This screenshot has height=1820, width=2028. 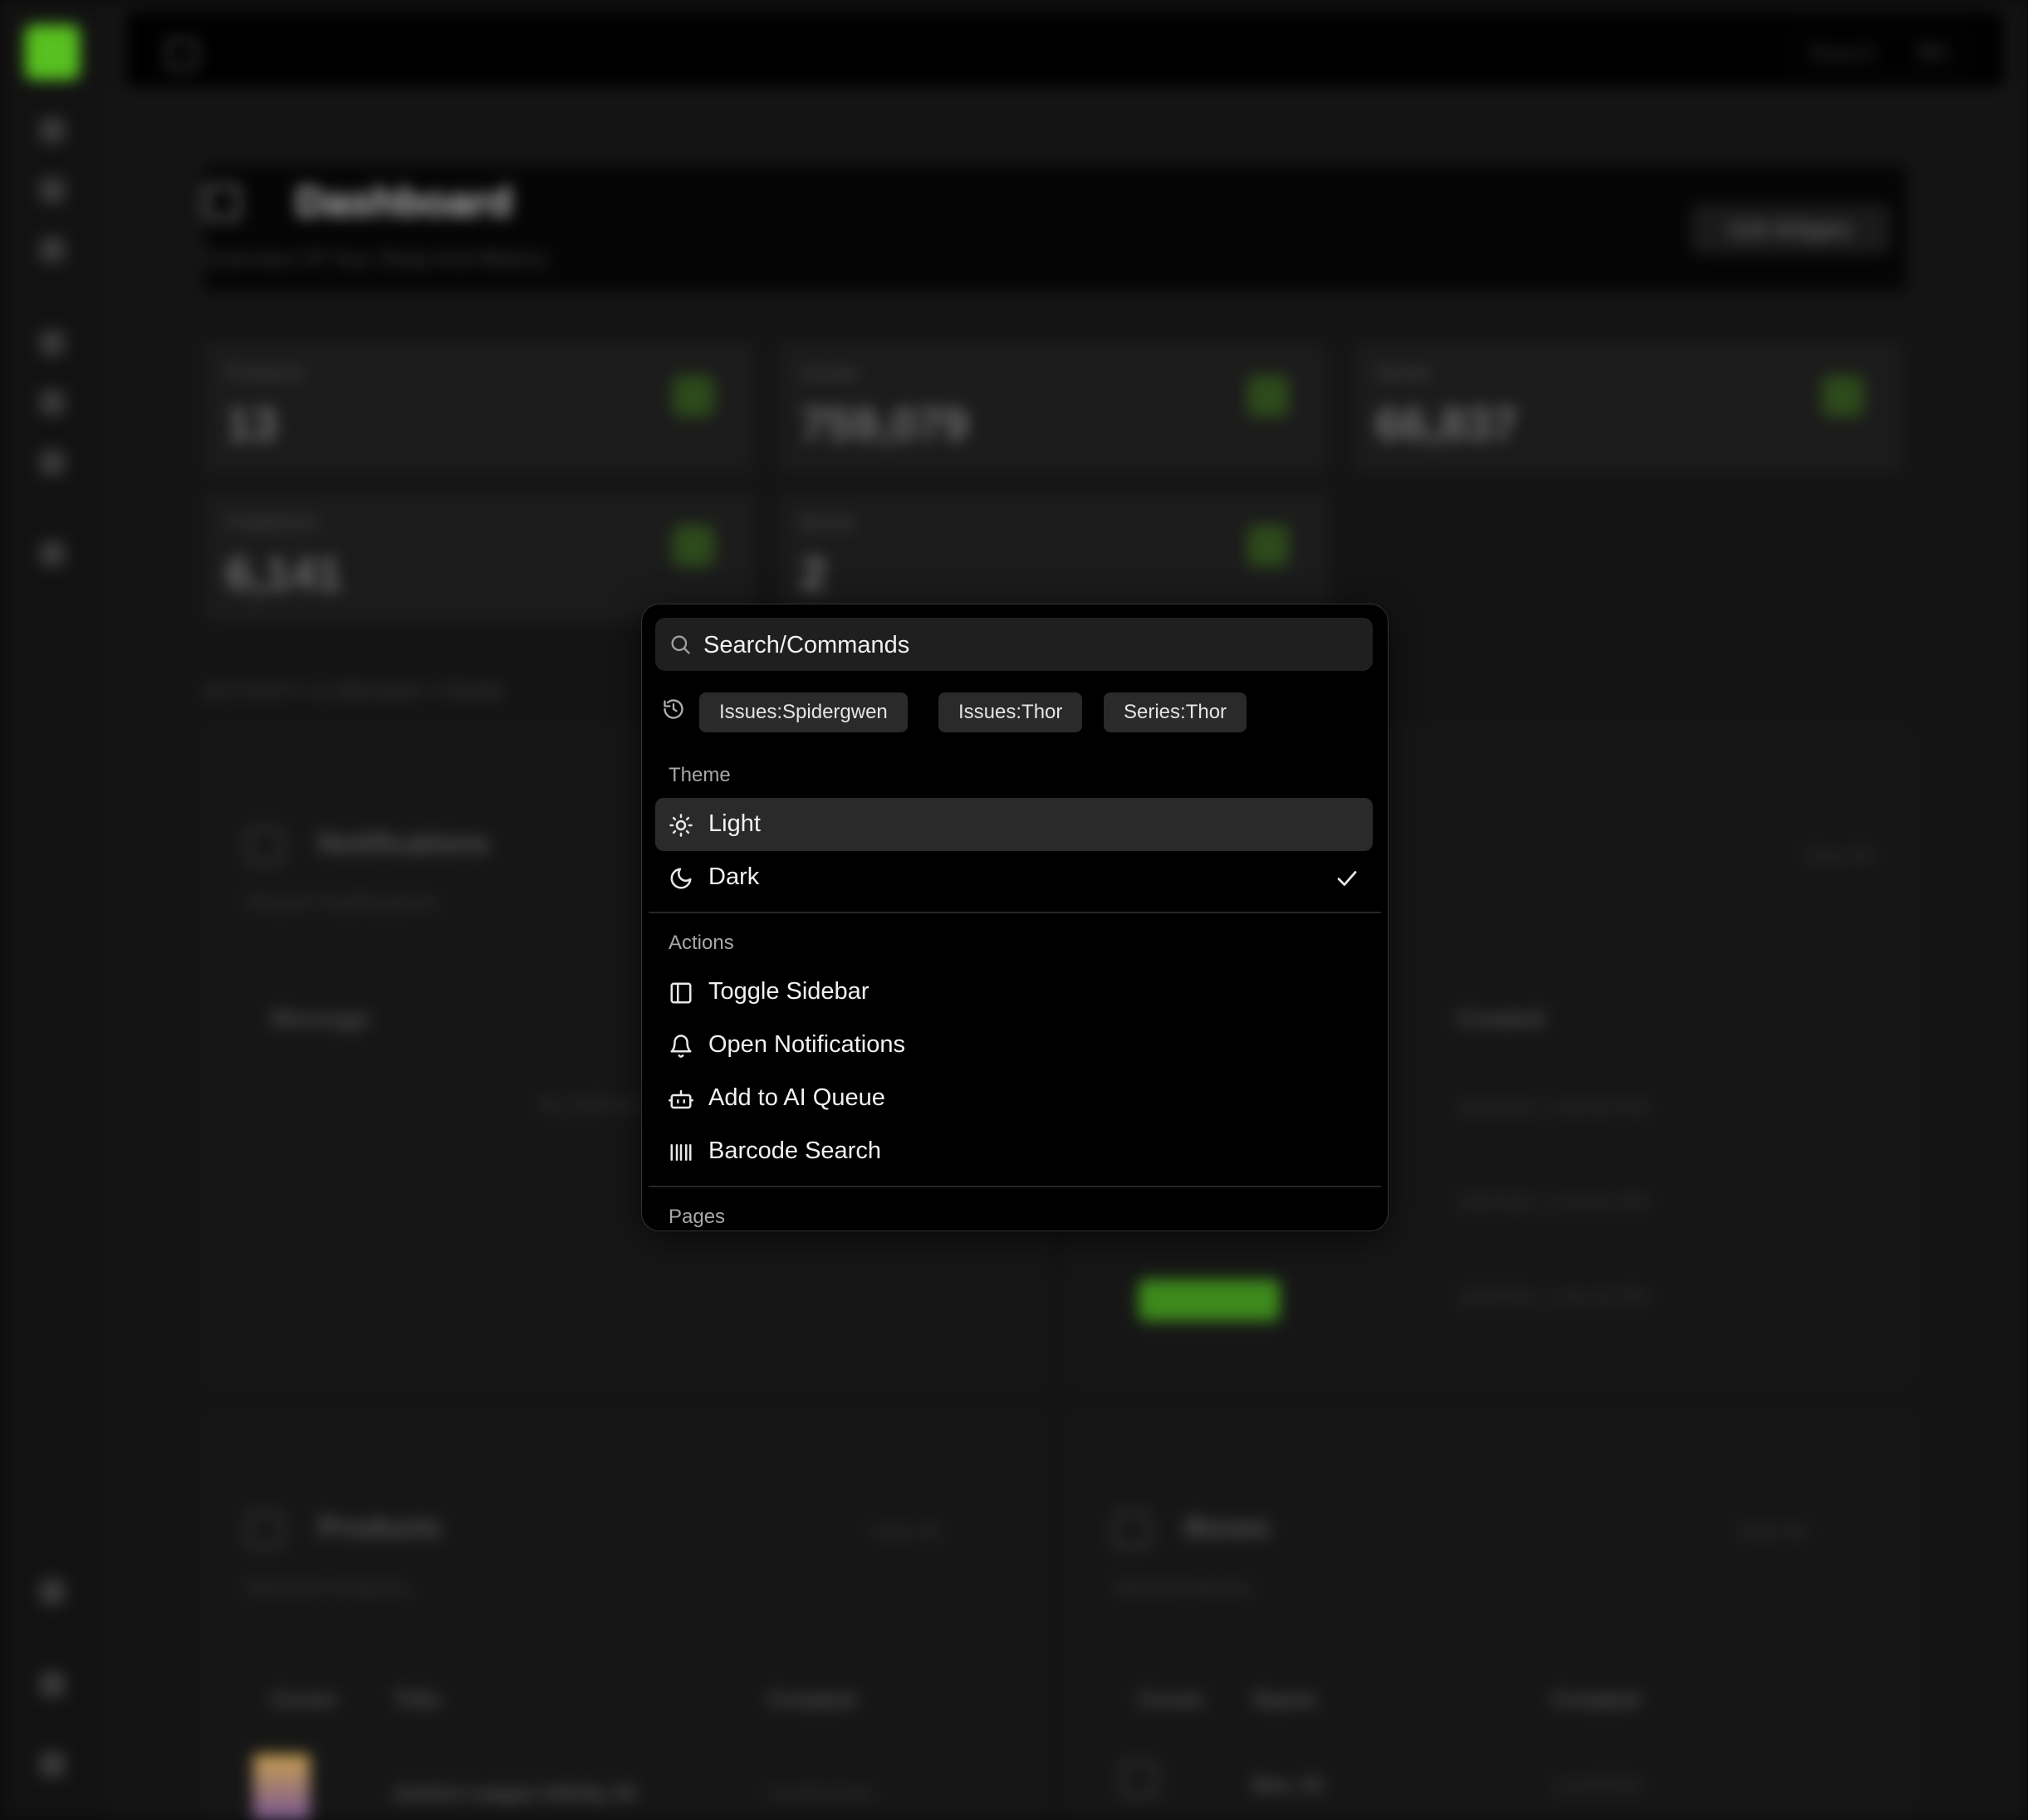 I want to click on stat-card-series: Series 66,837, so click(x=1628, y=407).